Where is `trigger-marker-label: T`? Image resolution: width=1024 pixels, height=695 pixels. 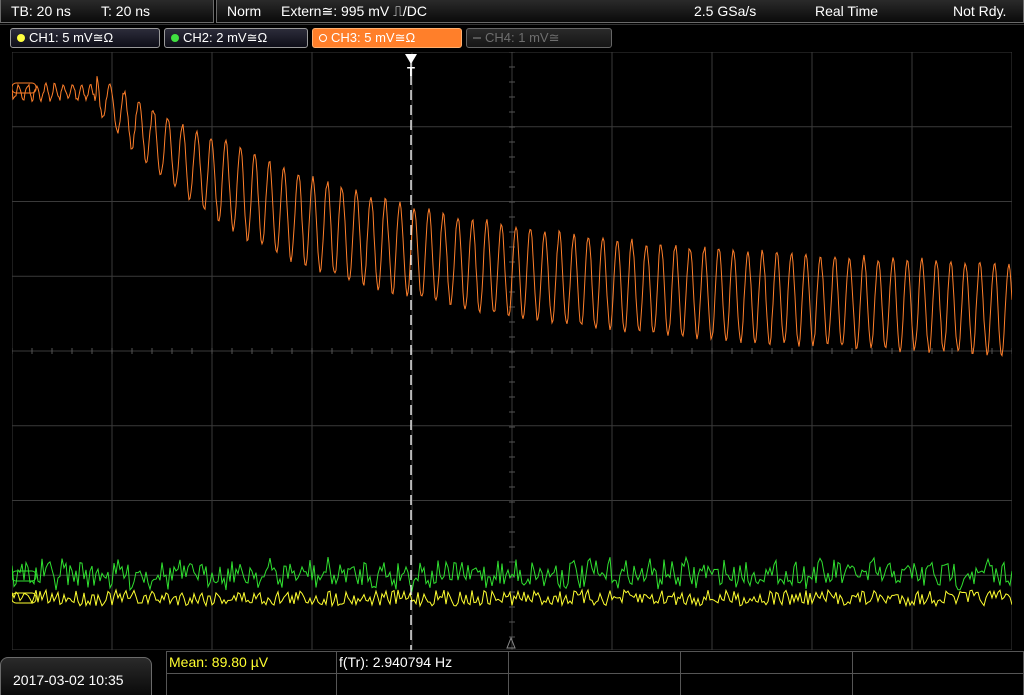 trigger-marker-label: T is located at coordinates (411, 71).